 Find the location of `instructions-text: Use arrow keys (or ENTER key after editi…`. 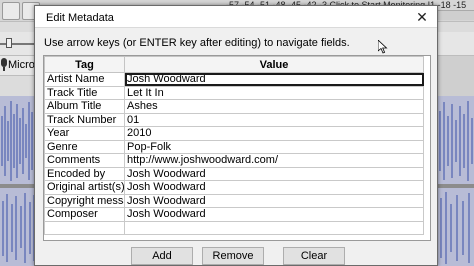

instructions-text: Use arrow keys (or ENTER key after editi… is located at coordinates (197, 43).